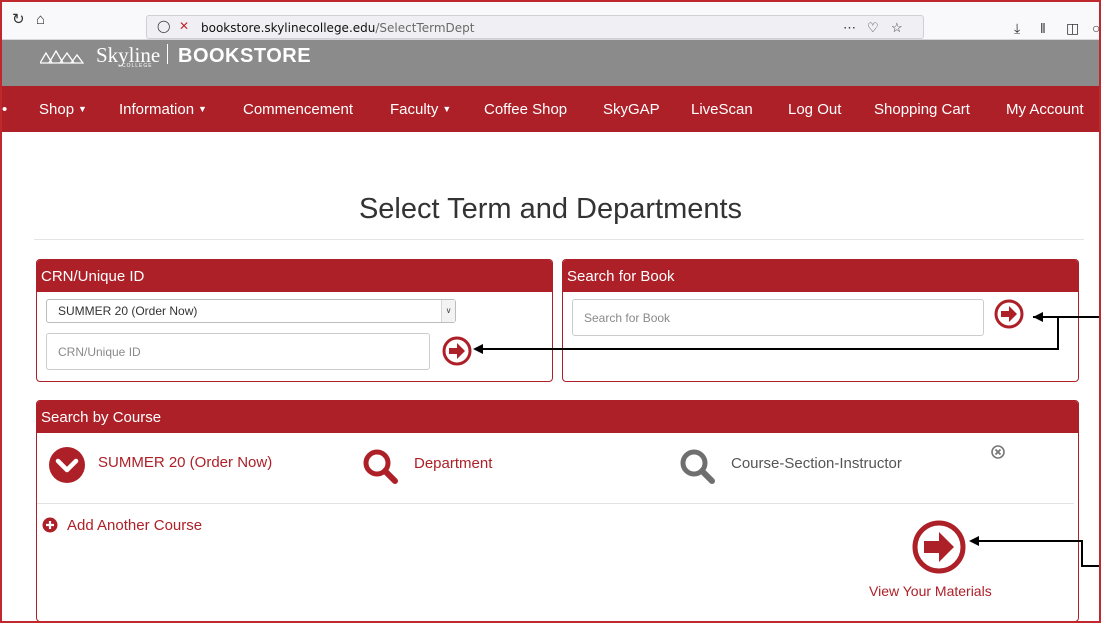  Describe the element at coordinates (555, 503) in the screenshot. I see `course-row-divider` at that location.